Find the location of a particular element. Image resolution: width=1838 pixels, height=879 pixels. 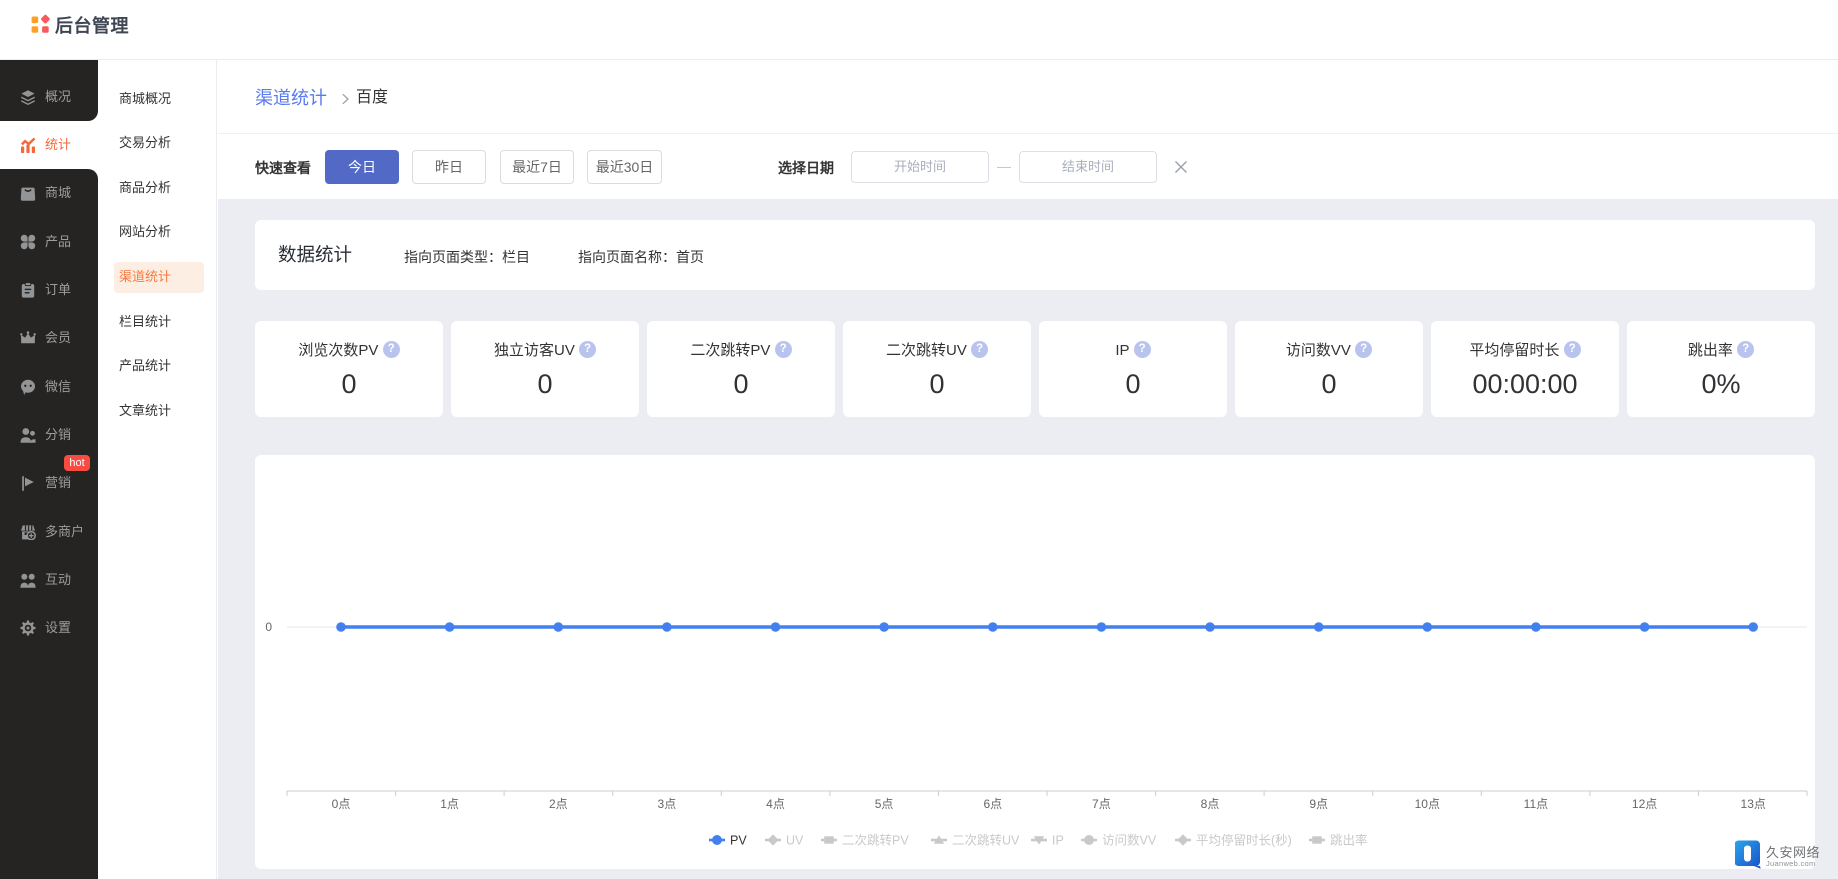

svg-text: 1点 is located at coordinates (449, 804).